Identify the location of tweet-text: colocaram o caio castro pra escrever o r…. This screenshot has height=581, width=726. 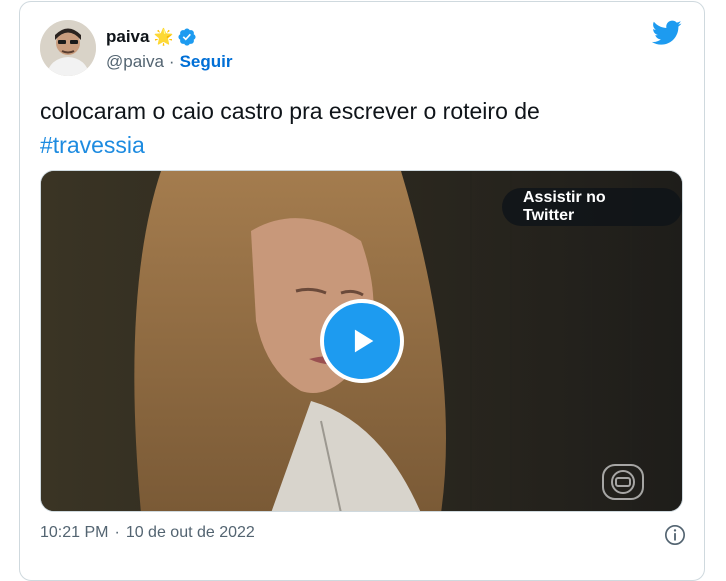
(360, 128).